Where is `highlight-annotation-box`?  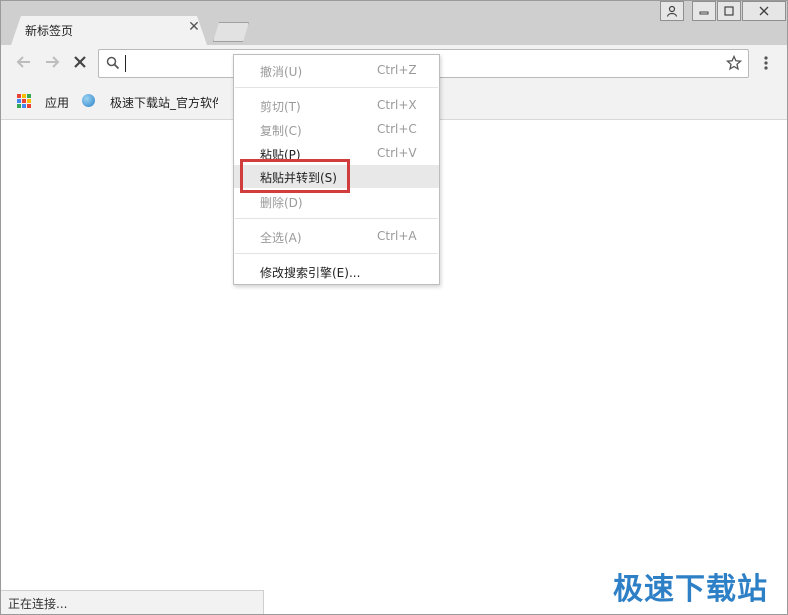 highlight-annotation-box is located at coordinates (295, 176).